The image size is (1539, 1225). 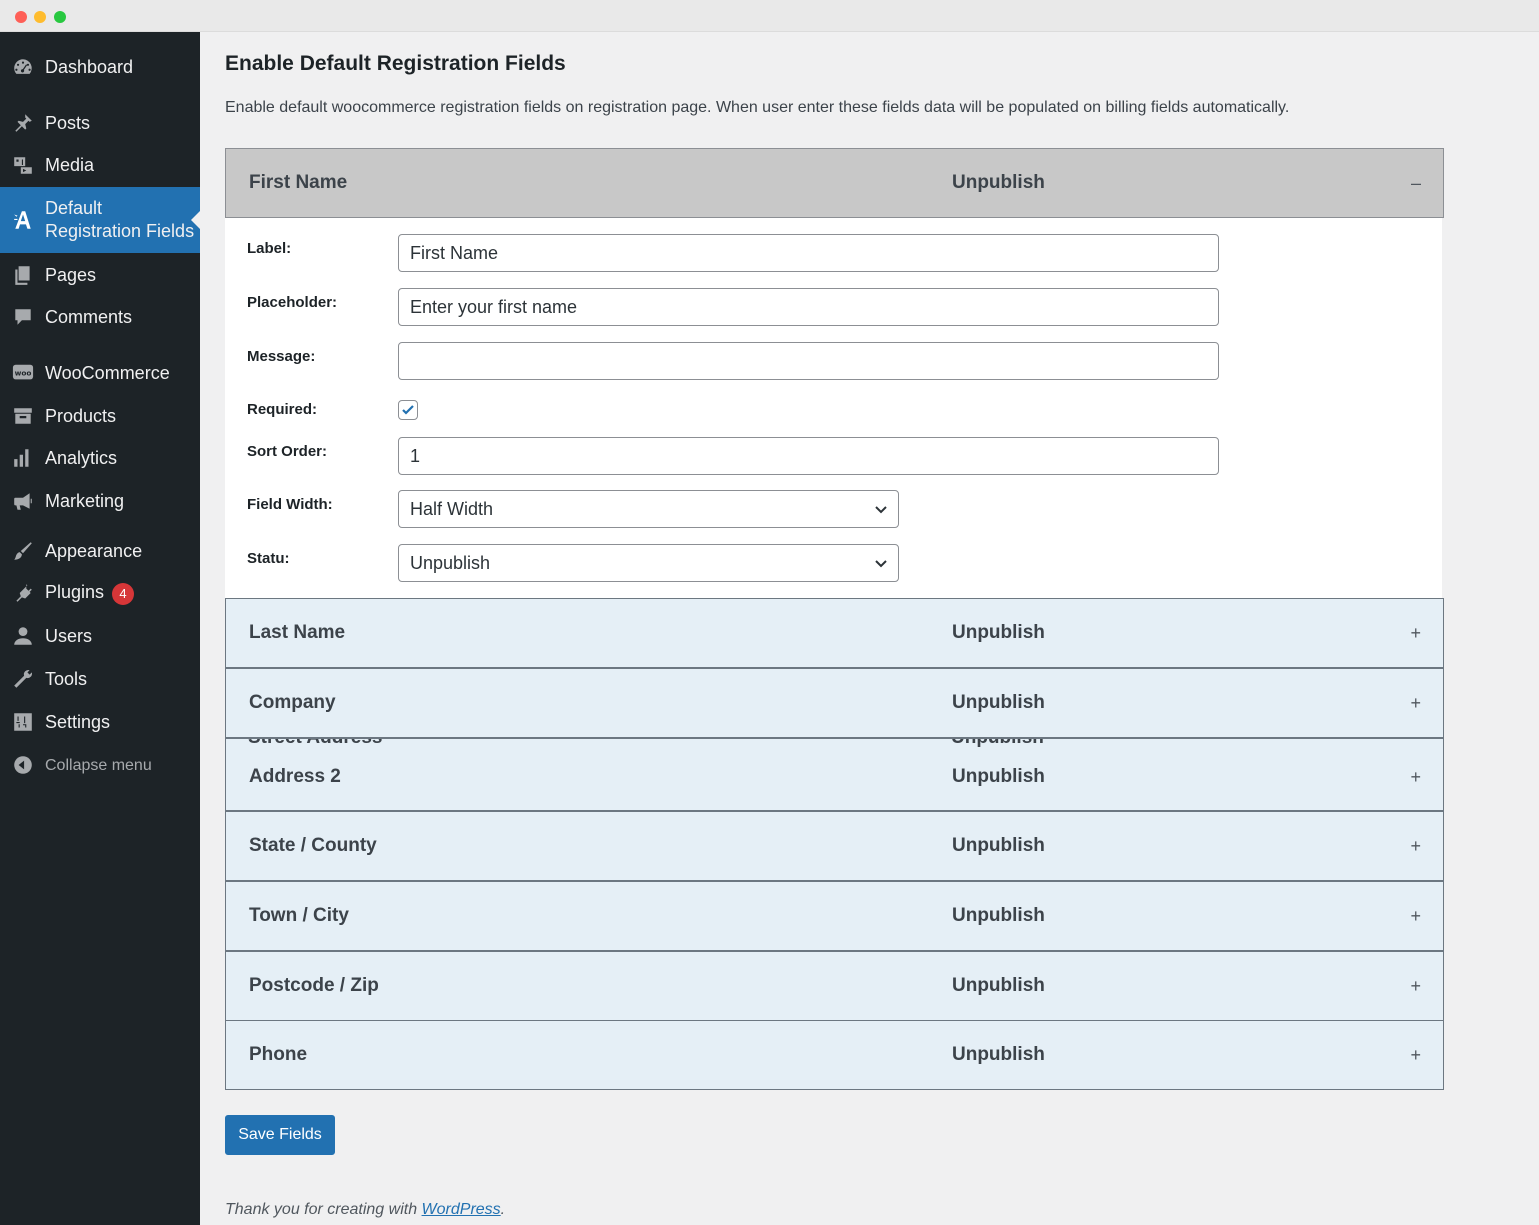 What do you see at coordinates (60, 17) in the screenshot?
I see `maximize-window-button` at bounding box center [60, 17].